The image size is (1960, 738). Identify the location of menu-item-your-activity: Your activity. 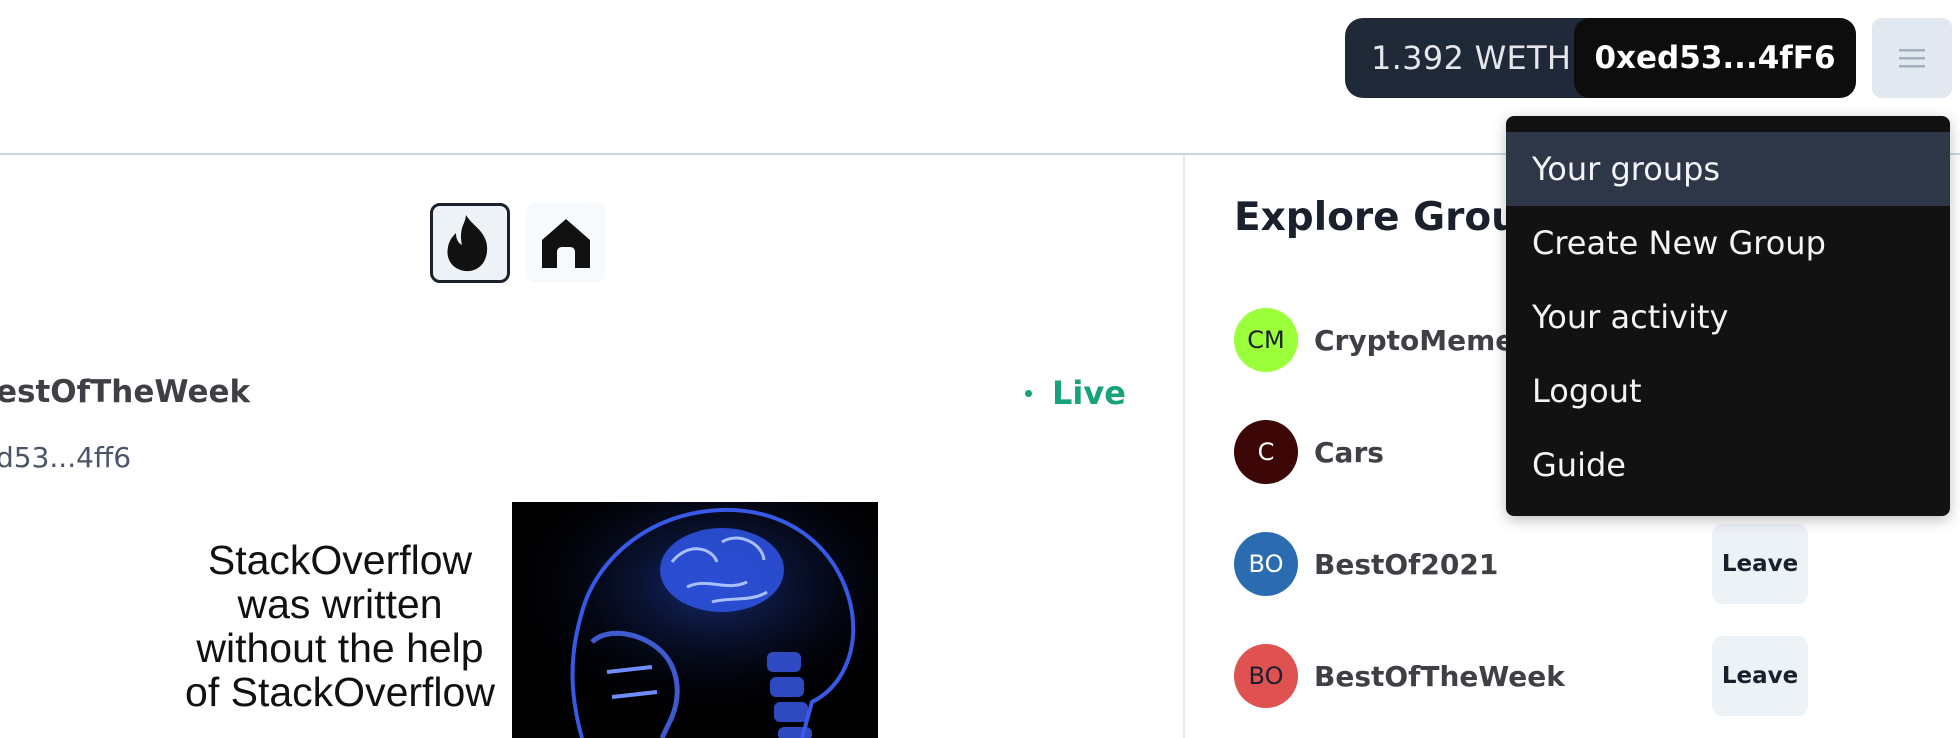
(1728, 317).